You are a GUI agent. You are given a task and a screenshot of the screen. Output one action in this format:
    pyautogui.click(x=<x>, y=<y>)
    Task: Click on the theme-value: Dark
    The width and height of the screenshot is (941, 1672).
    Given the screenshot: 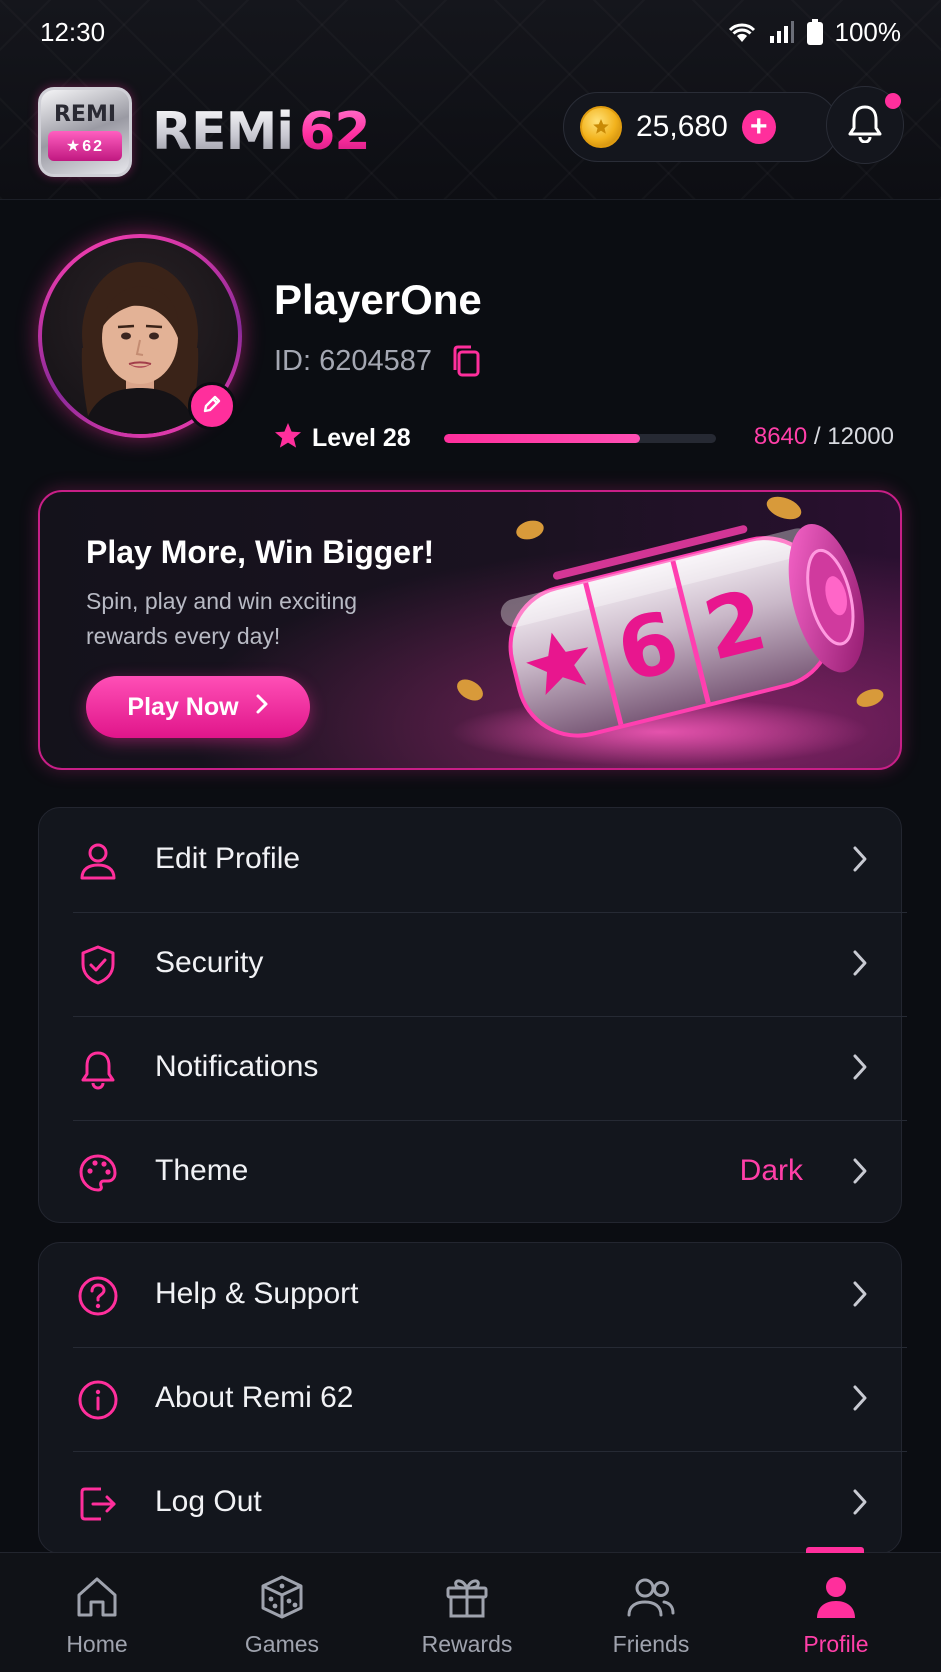 What is the action you would take?
    pyautogui.click(x=771, y=1170)
    